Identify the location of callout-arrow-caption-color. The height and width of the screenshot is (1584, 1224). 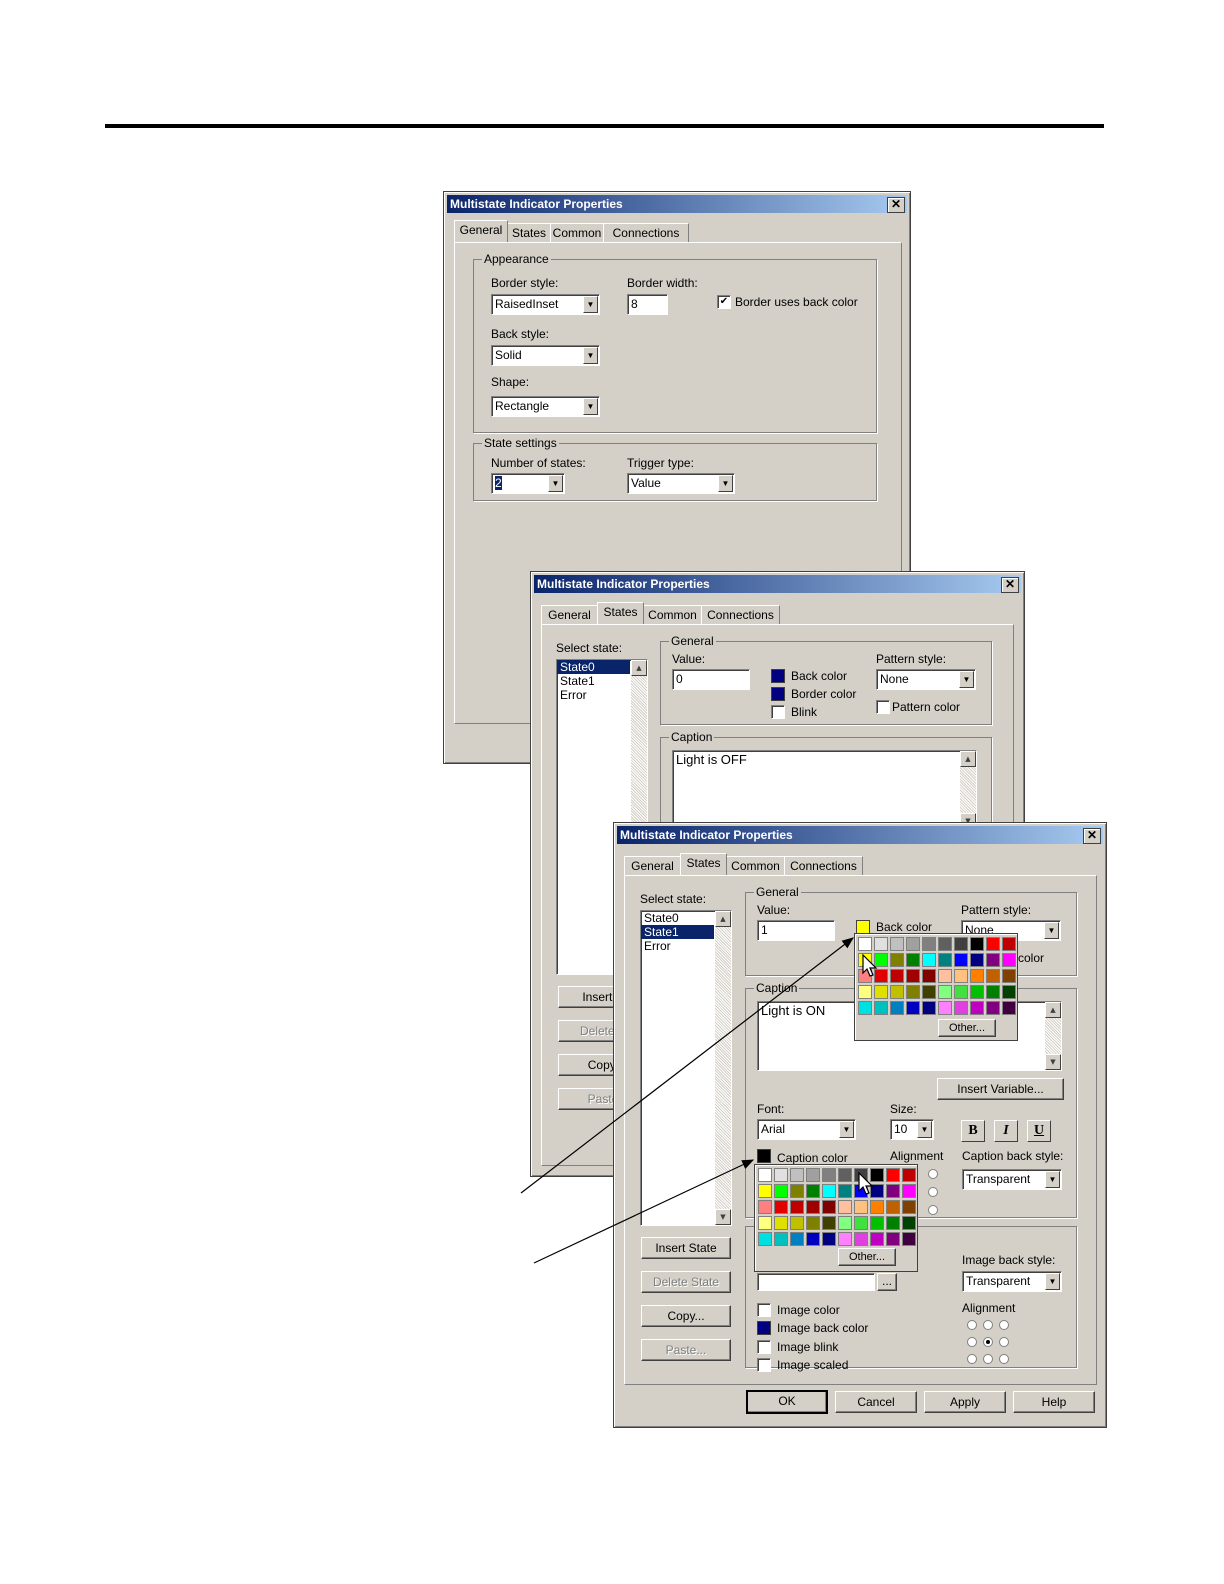
(644, 1211).